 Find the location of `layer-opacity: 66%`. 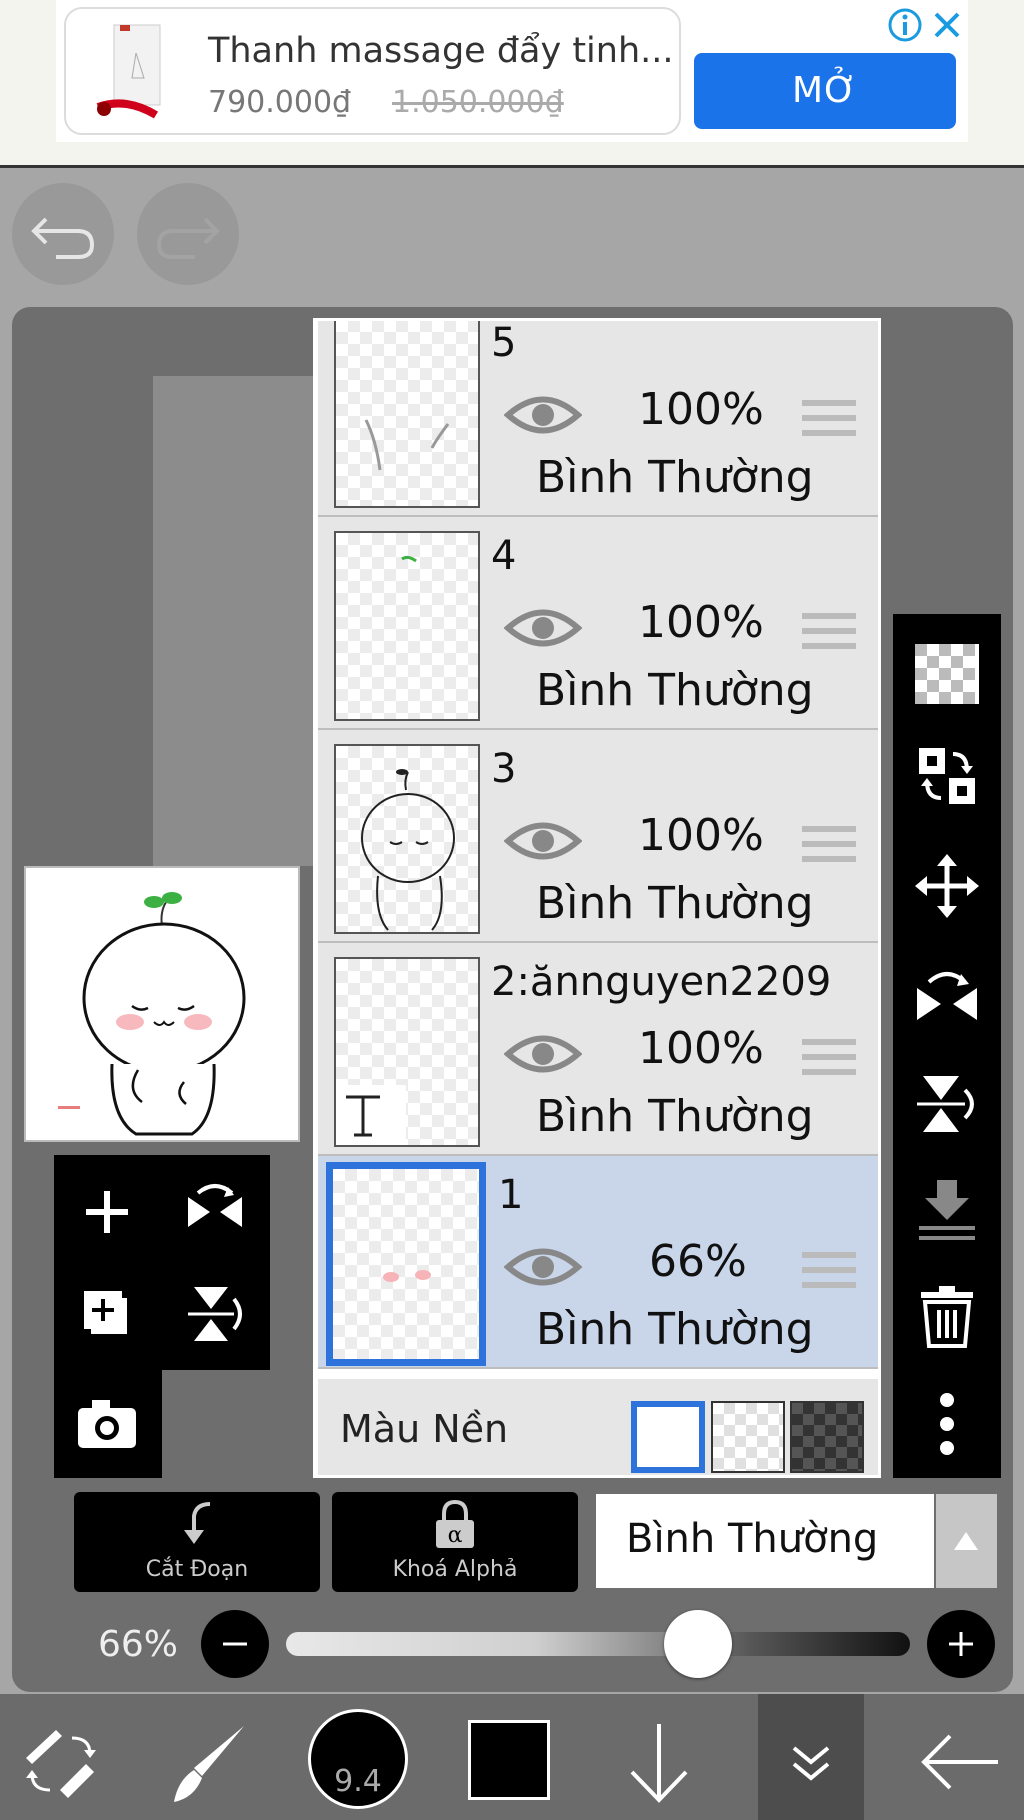

layer-opacity: 66% is located at coordinates (698, 1261).